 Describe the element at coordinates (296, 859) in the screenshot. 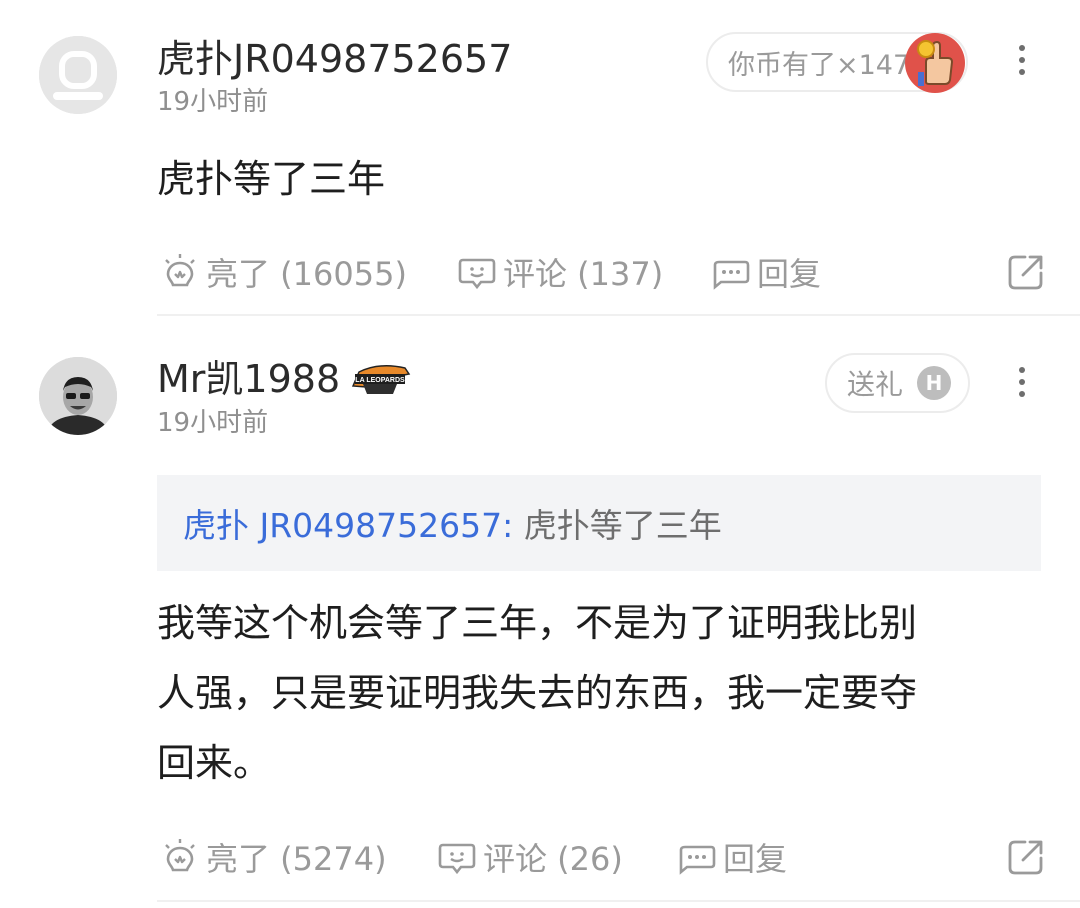

I see `like-count-label: 亮了 (5274)` at that location.